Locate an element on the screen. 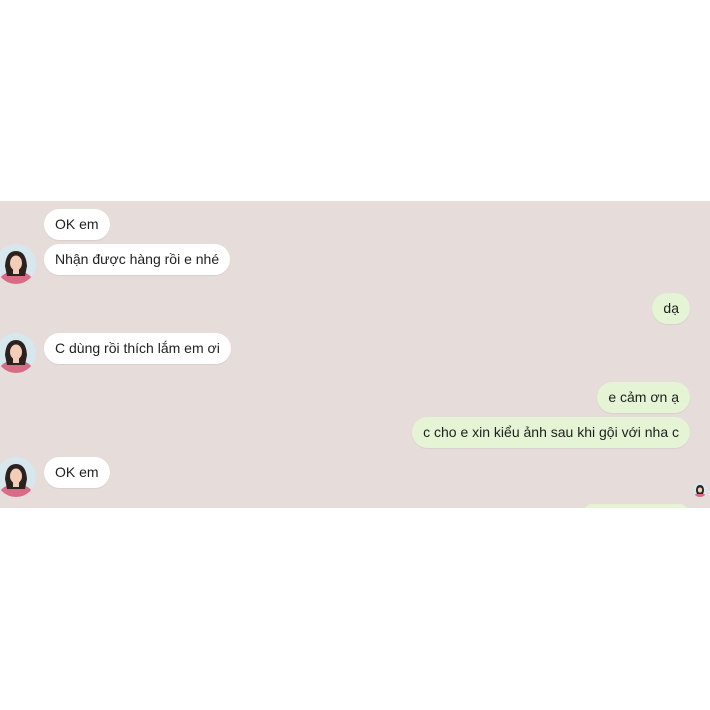  seen-avatar-icon is located at coordinates (700, 490).